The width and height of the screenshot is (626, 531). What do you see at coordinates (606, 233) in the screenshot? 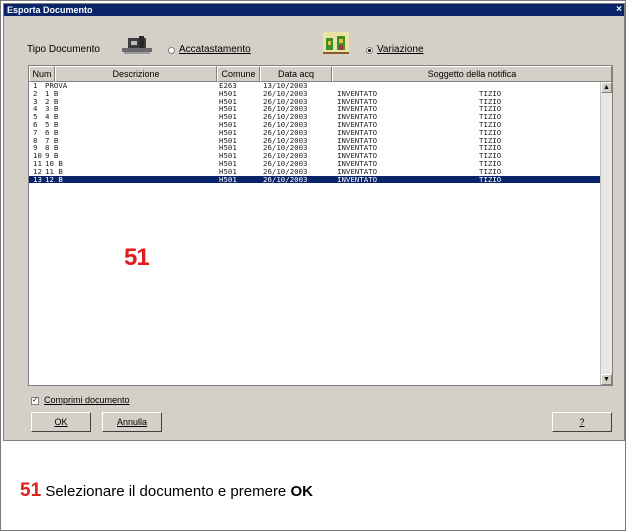
I see `vertical-scrollbar: ▲ ▼` at bounding box center [606, 233].